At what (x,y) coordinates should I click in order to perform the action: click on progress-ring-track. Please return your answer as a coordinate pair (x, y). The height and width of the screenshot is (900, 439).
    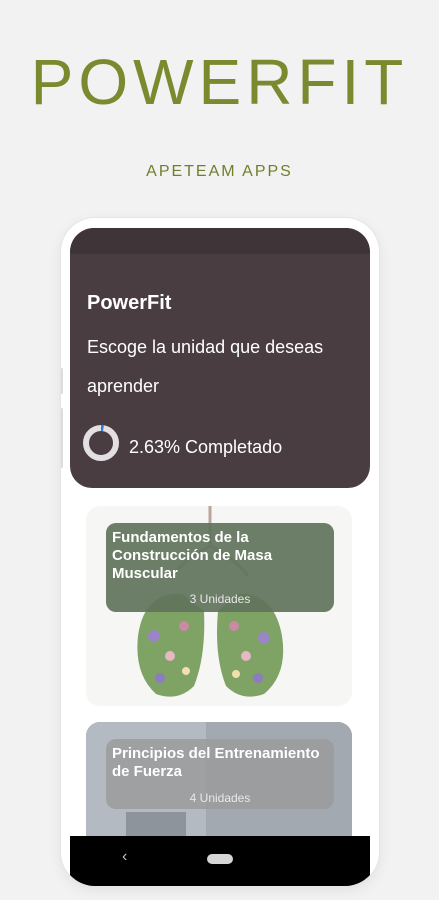
    Looking at the image, I should click on (101, 443).